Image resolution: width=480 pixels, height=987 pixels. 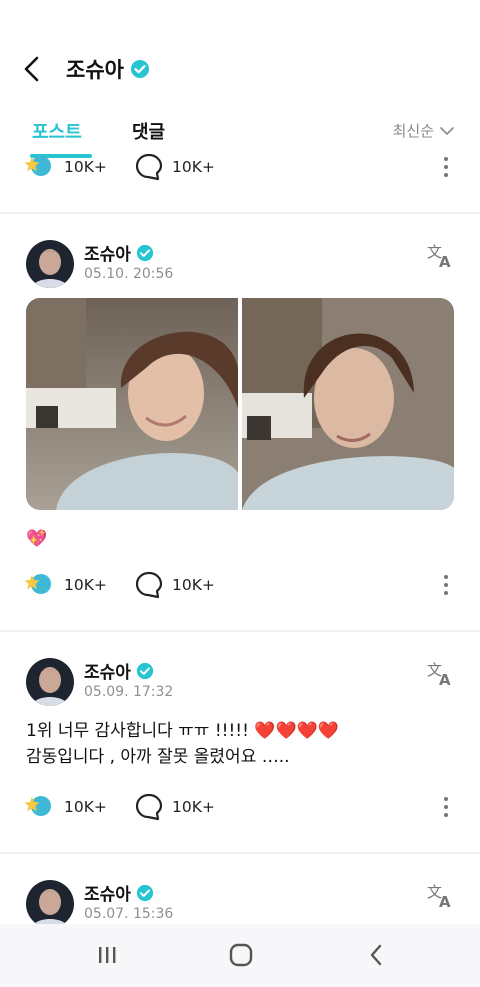 I want to click on page-title: 조슈아, so click(x=95, y=70).